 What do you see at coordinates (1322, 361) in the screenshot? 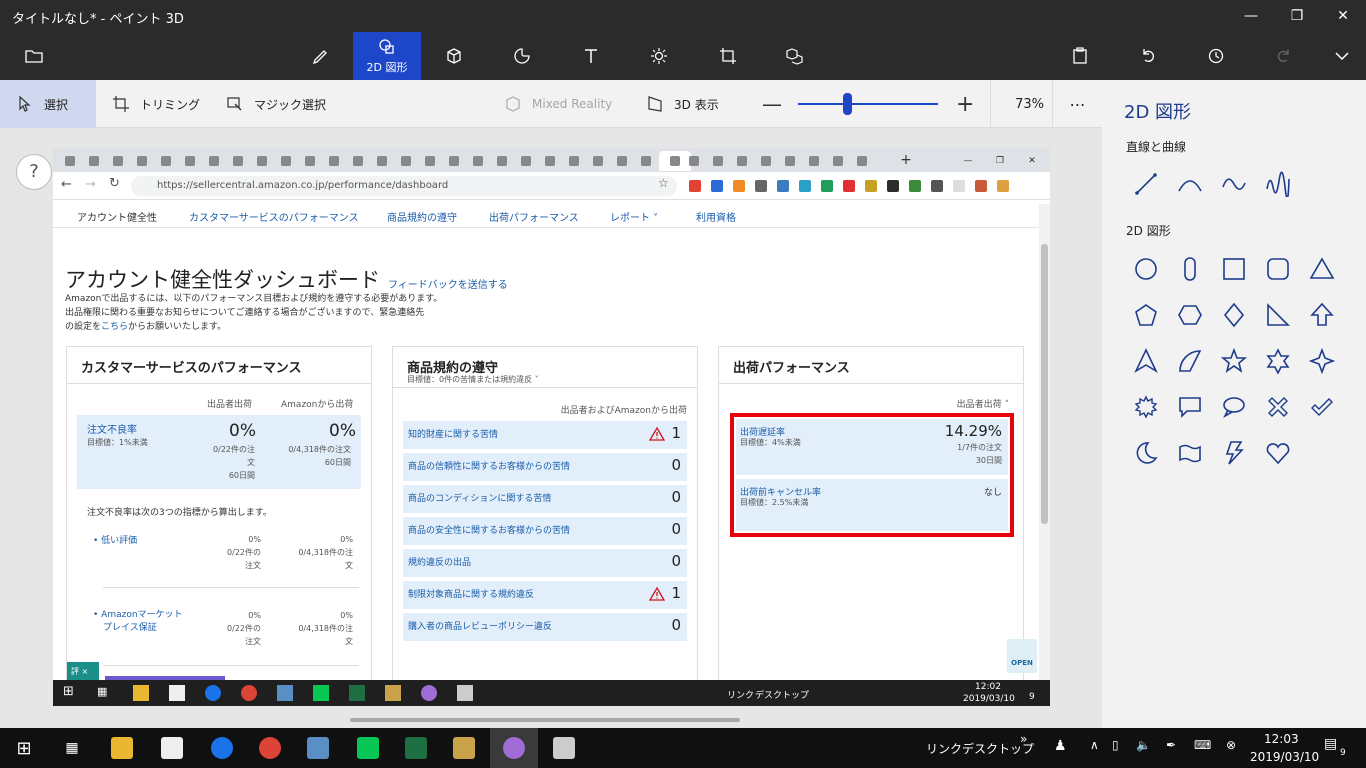
I see `star4-shape` at bounding box center [1322, 361].